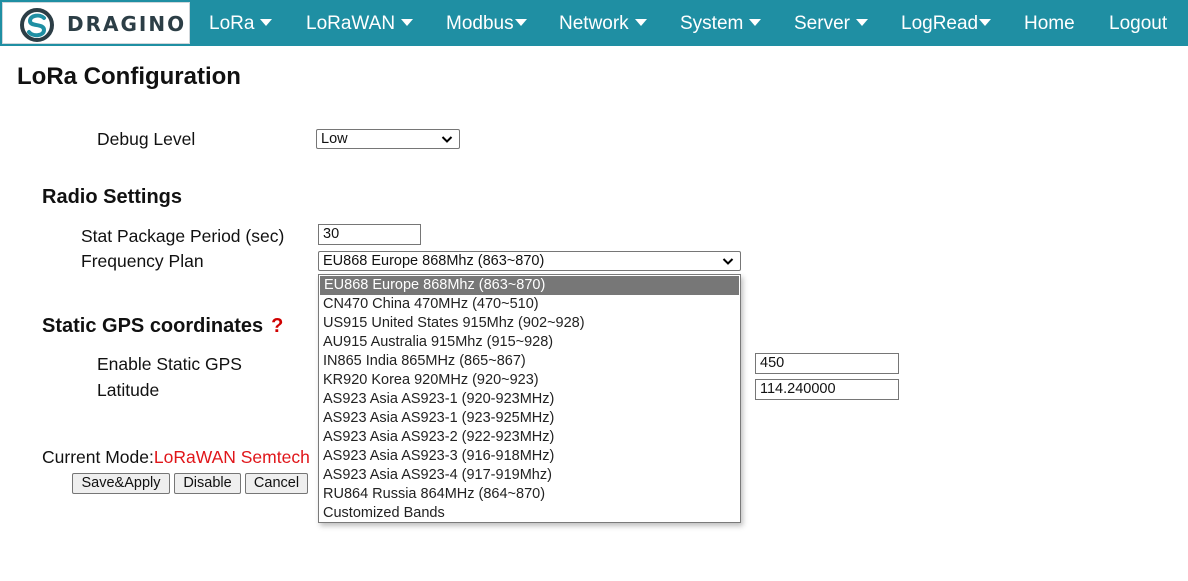  What do you see at coordinates (529, 342) in the screenshot?
I see `dropdown-option: AU915 Australia 915Mhz (915~928)` at bounding box center [529, 342].